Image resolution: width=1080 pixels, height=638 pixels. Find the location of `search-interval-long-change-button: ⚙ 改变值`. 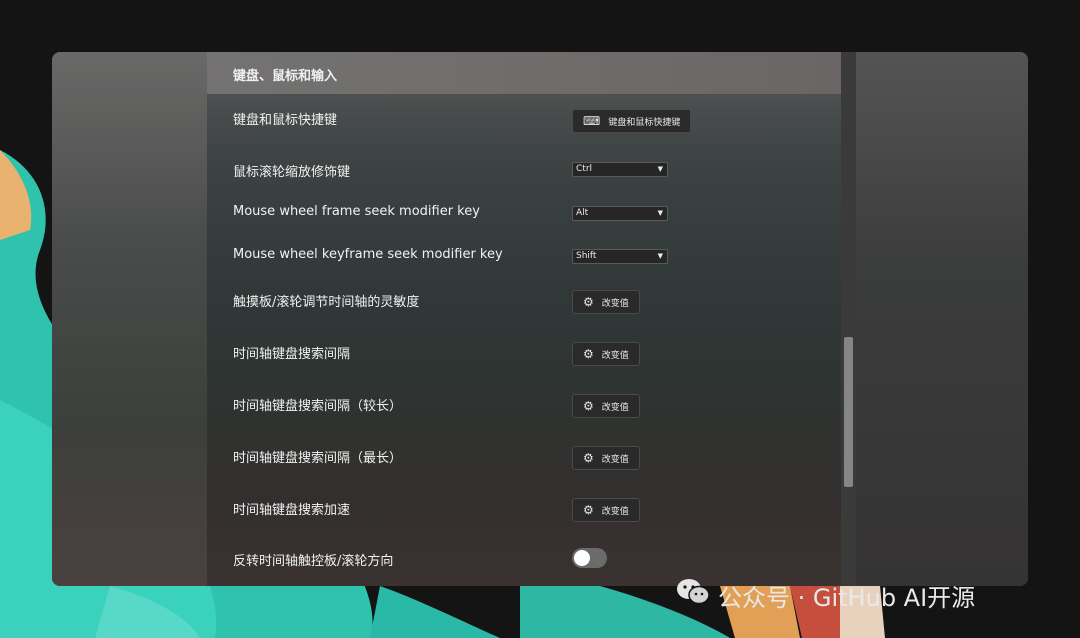

search-interval-long-change-button: ⚙ 改变值 is located at coordinates (606, 406).